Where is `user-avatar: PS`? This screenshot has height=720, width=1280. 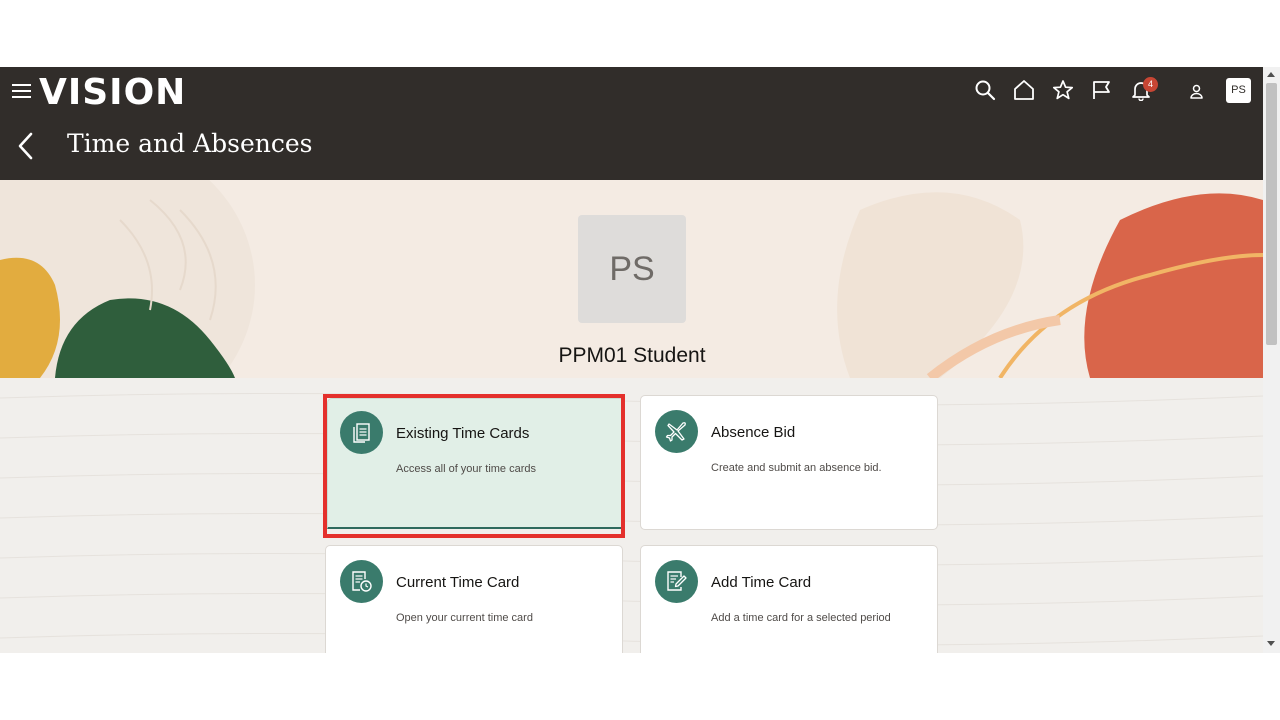
user-avatar: PS is located at coordinates (1238, 90).